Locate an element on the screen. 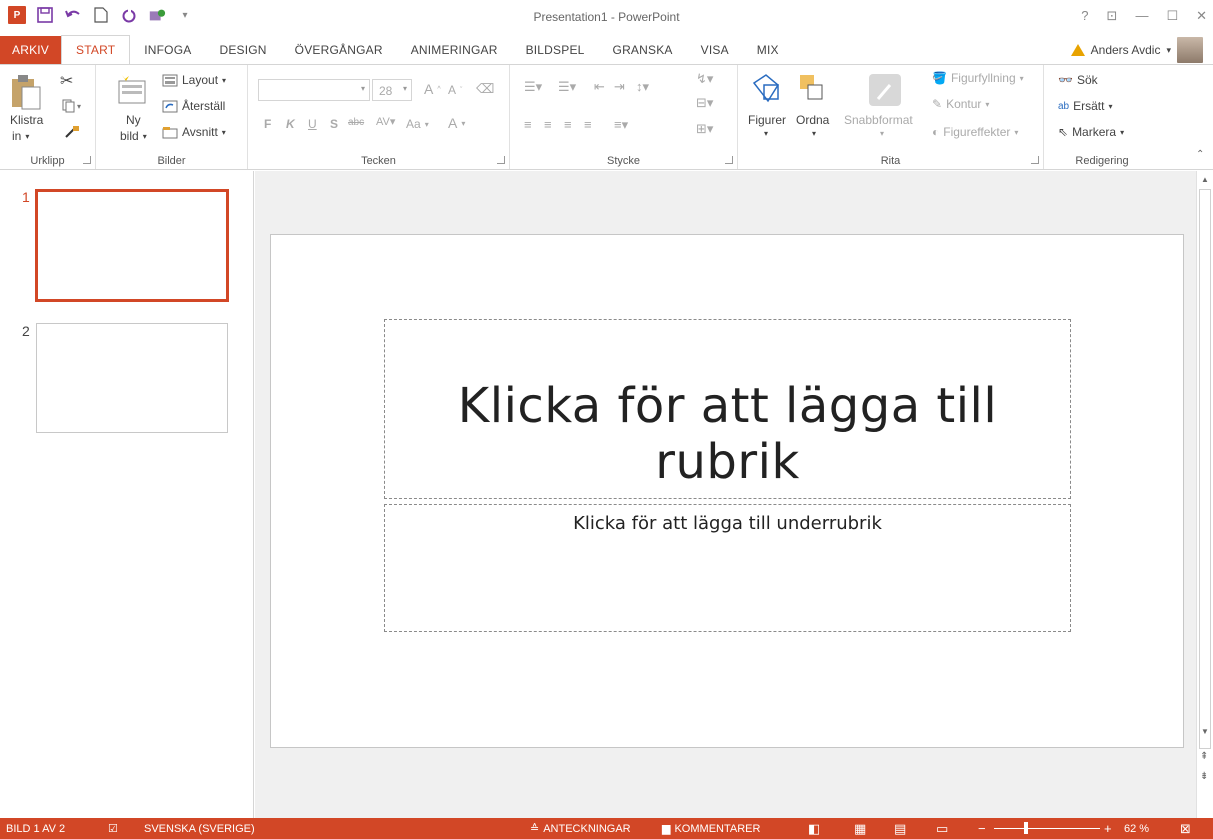  close-icon: ✕ is located at coordinates (1201, 16).